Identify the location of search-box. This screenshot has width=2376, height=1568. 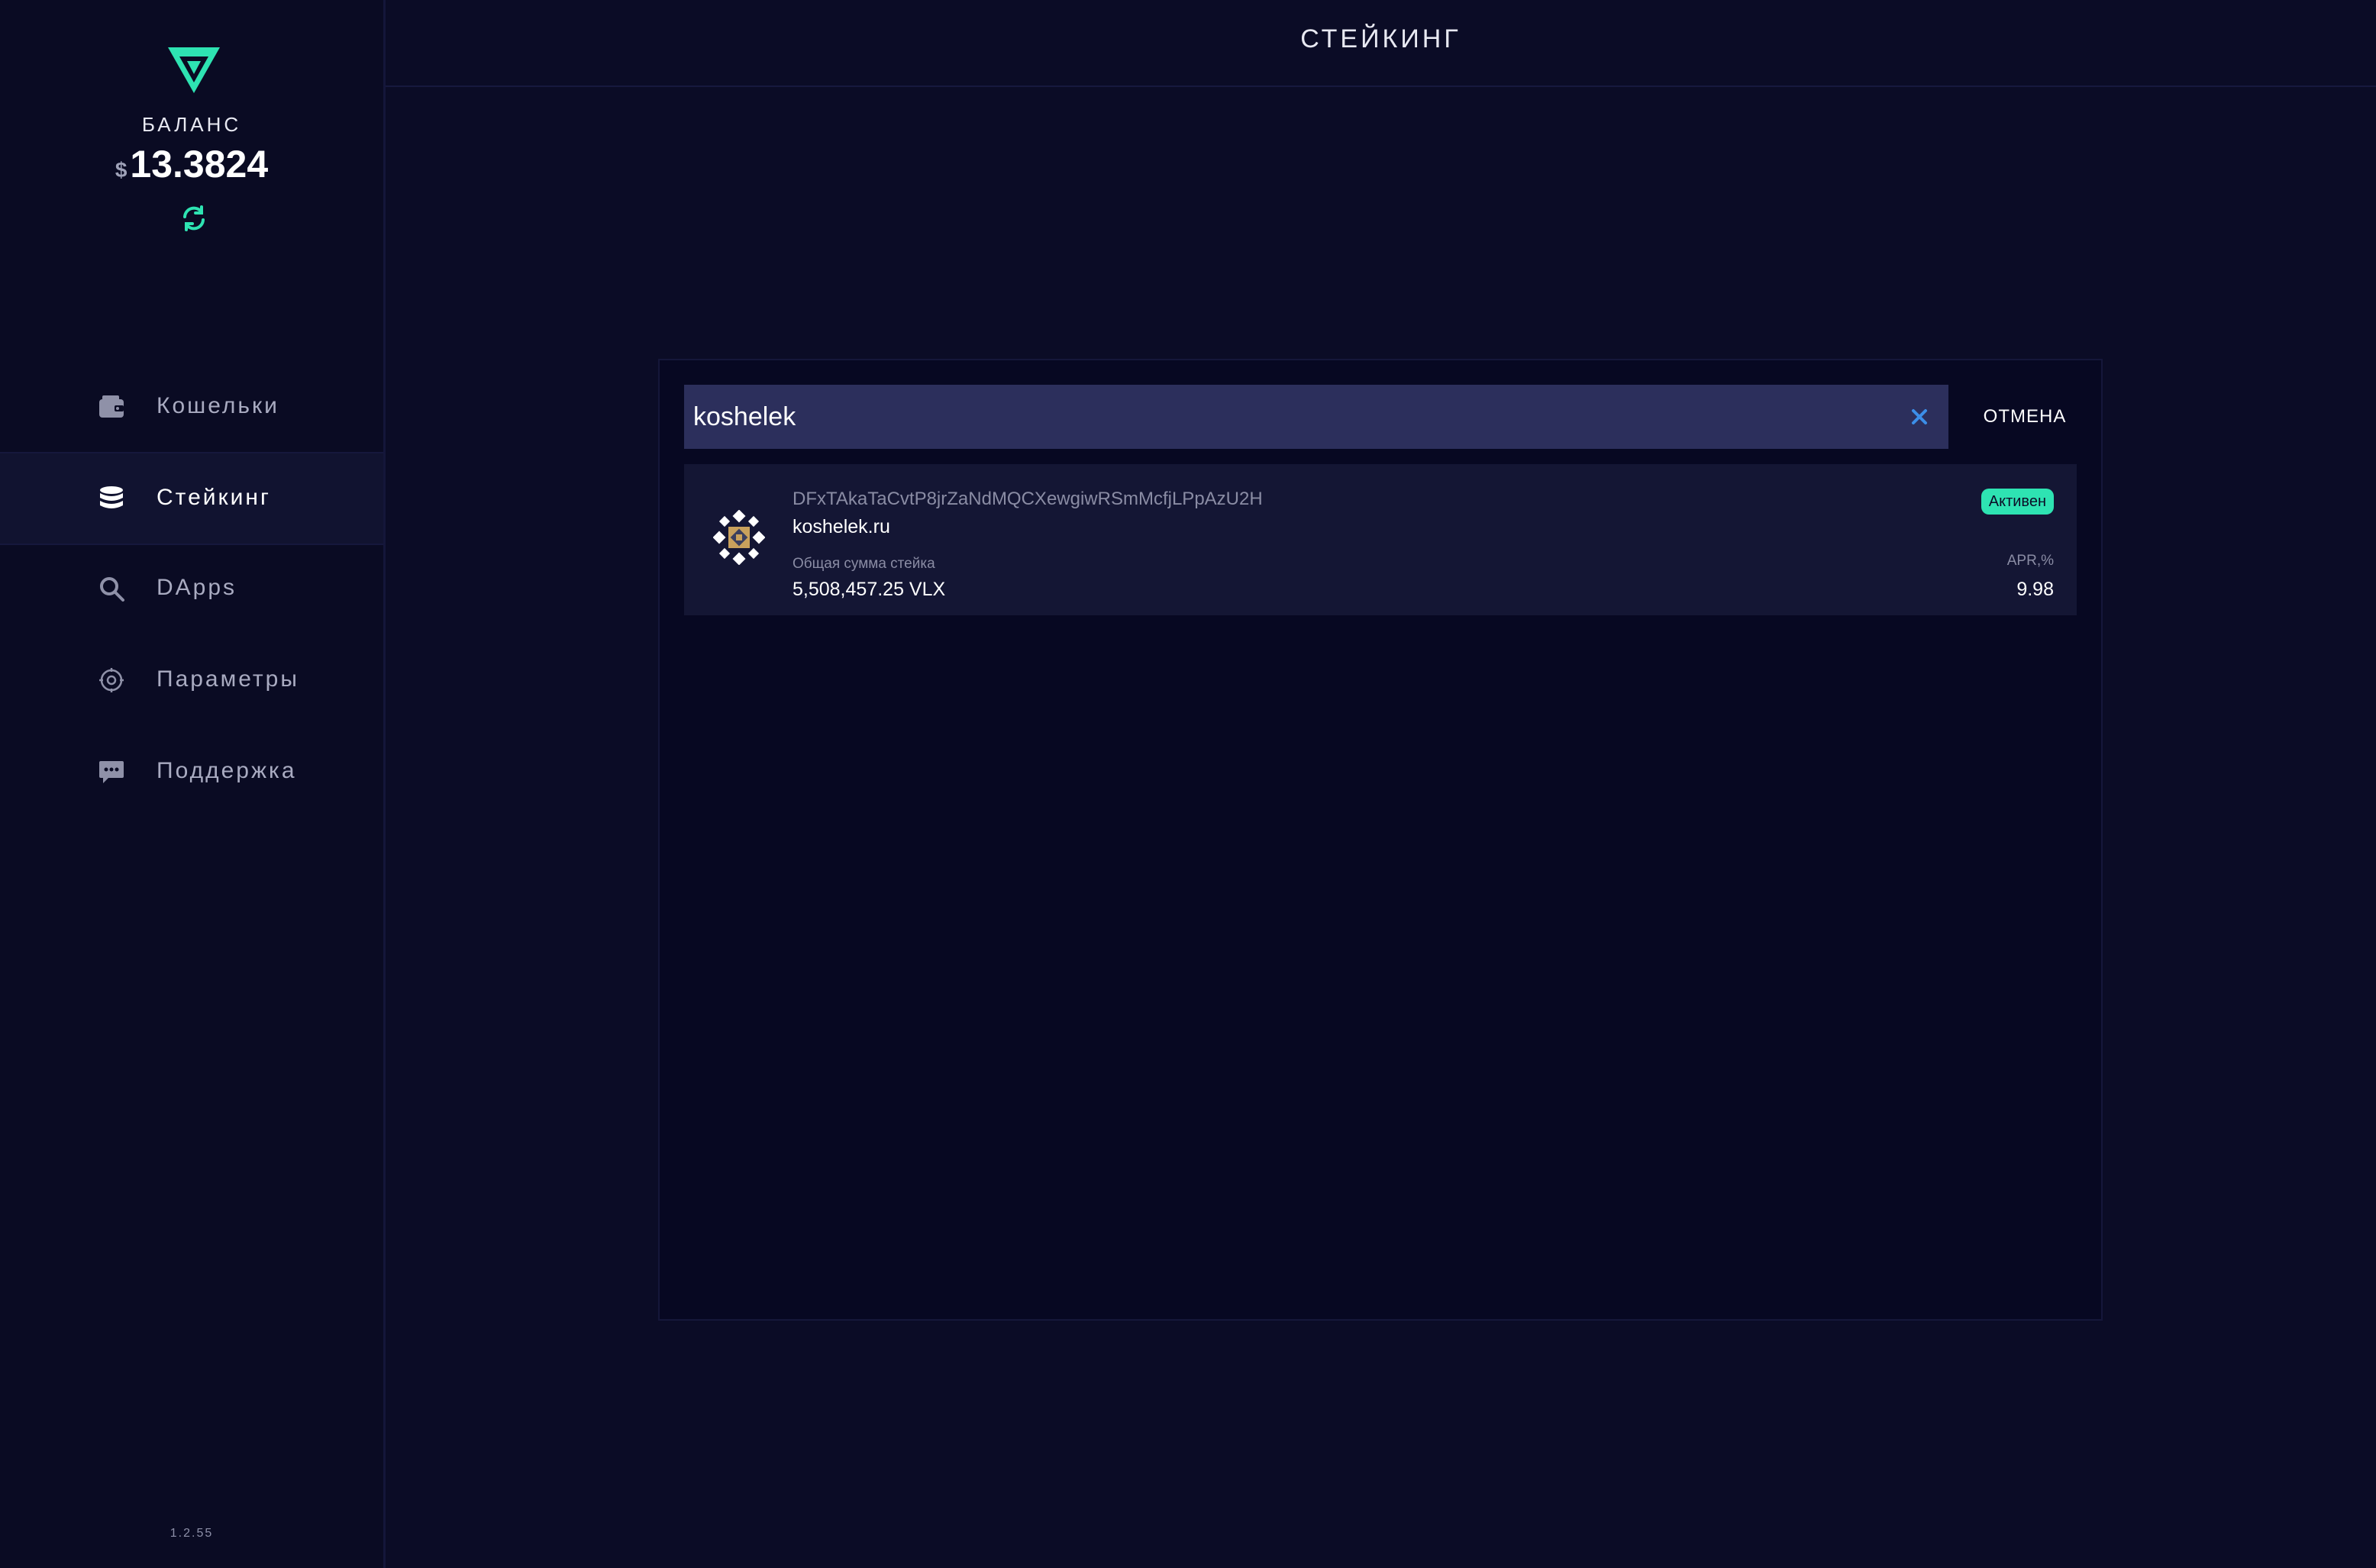
(1316, 417).